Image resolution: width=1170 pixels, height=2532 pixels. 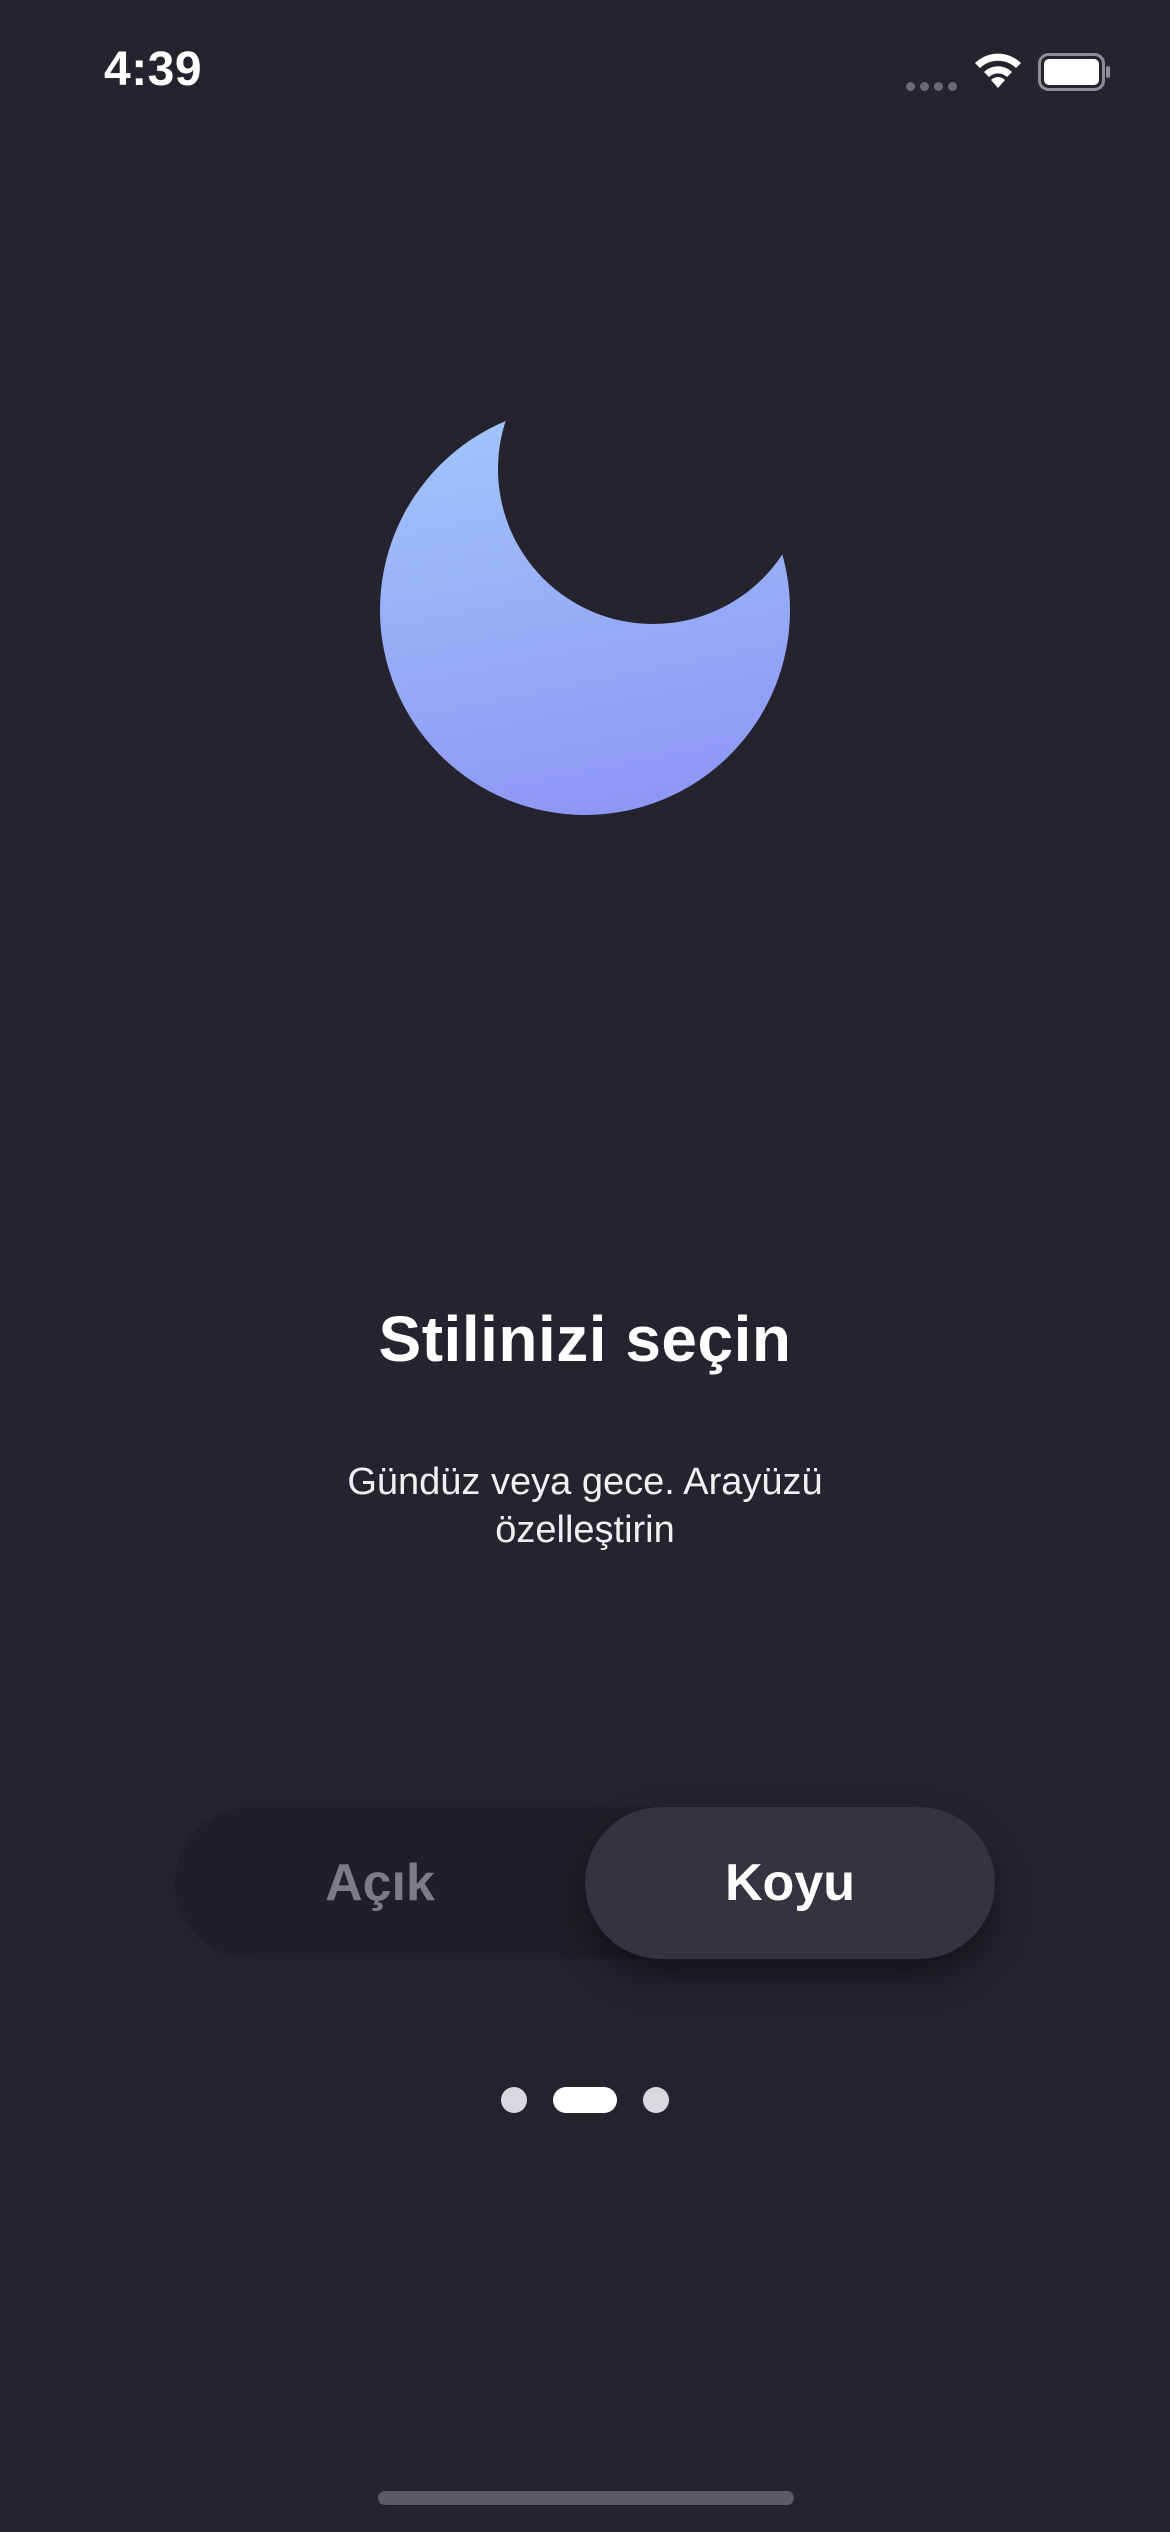 I want to click on theme-option-dark: Koyu, so click(x=790, y=1883).